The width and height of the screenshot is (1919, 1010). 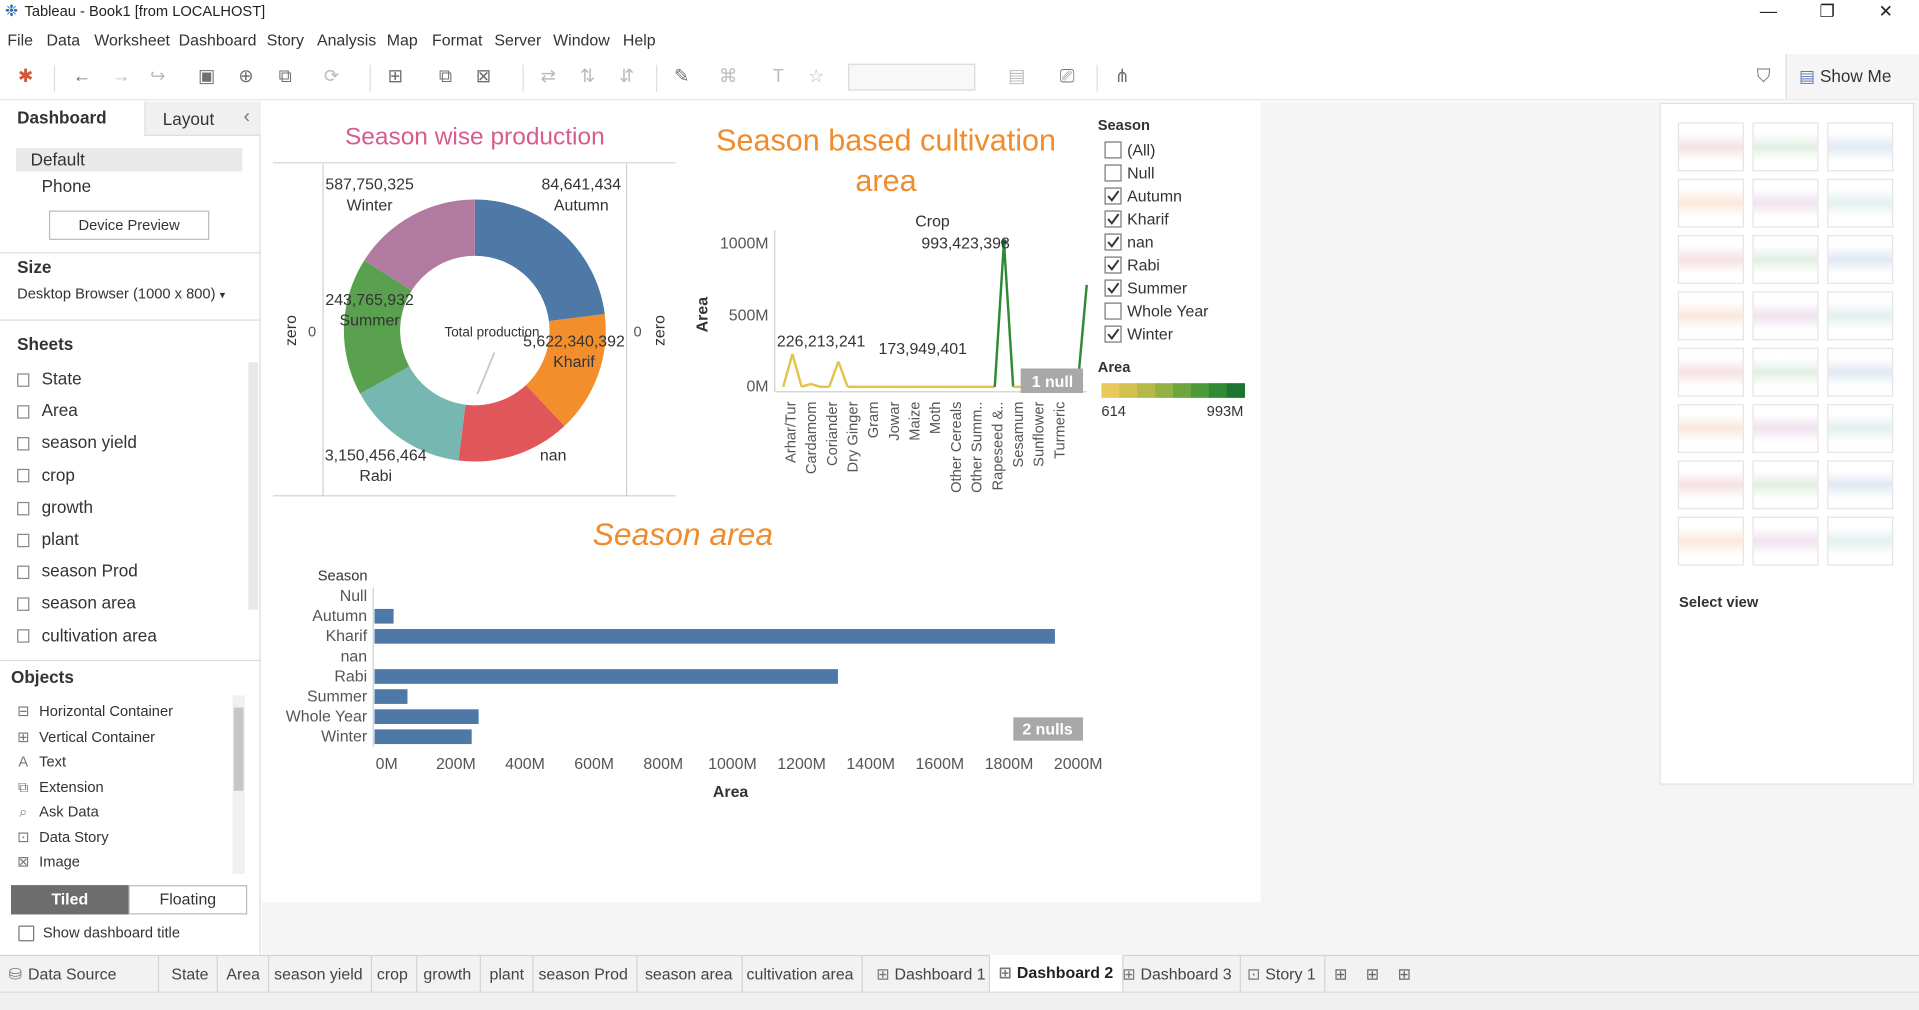 What do you see at coordinates (801, 974) in the screenshot?
I see `sheet-tab: cultivation area` at bounding box center [801, 974].